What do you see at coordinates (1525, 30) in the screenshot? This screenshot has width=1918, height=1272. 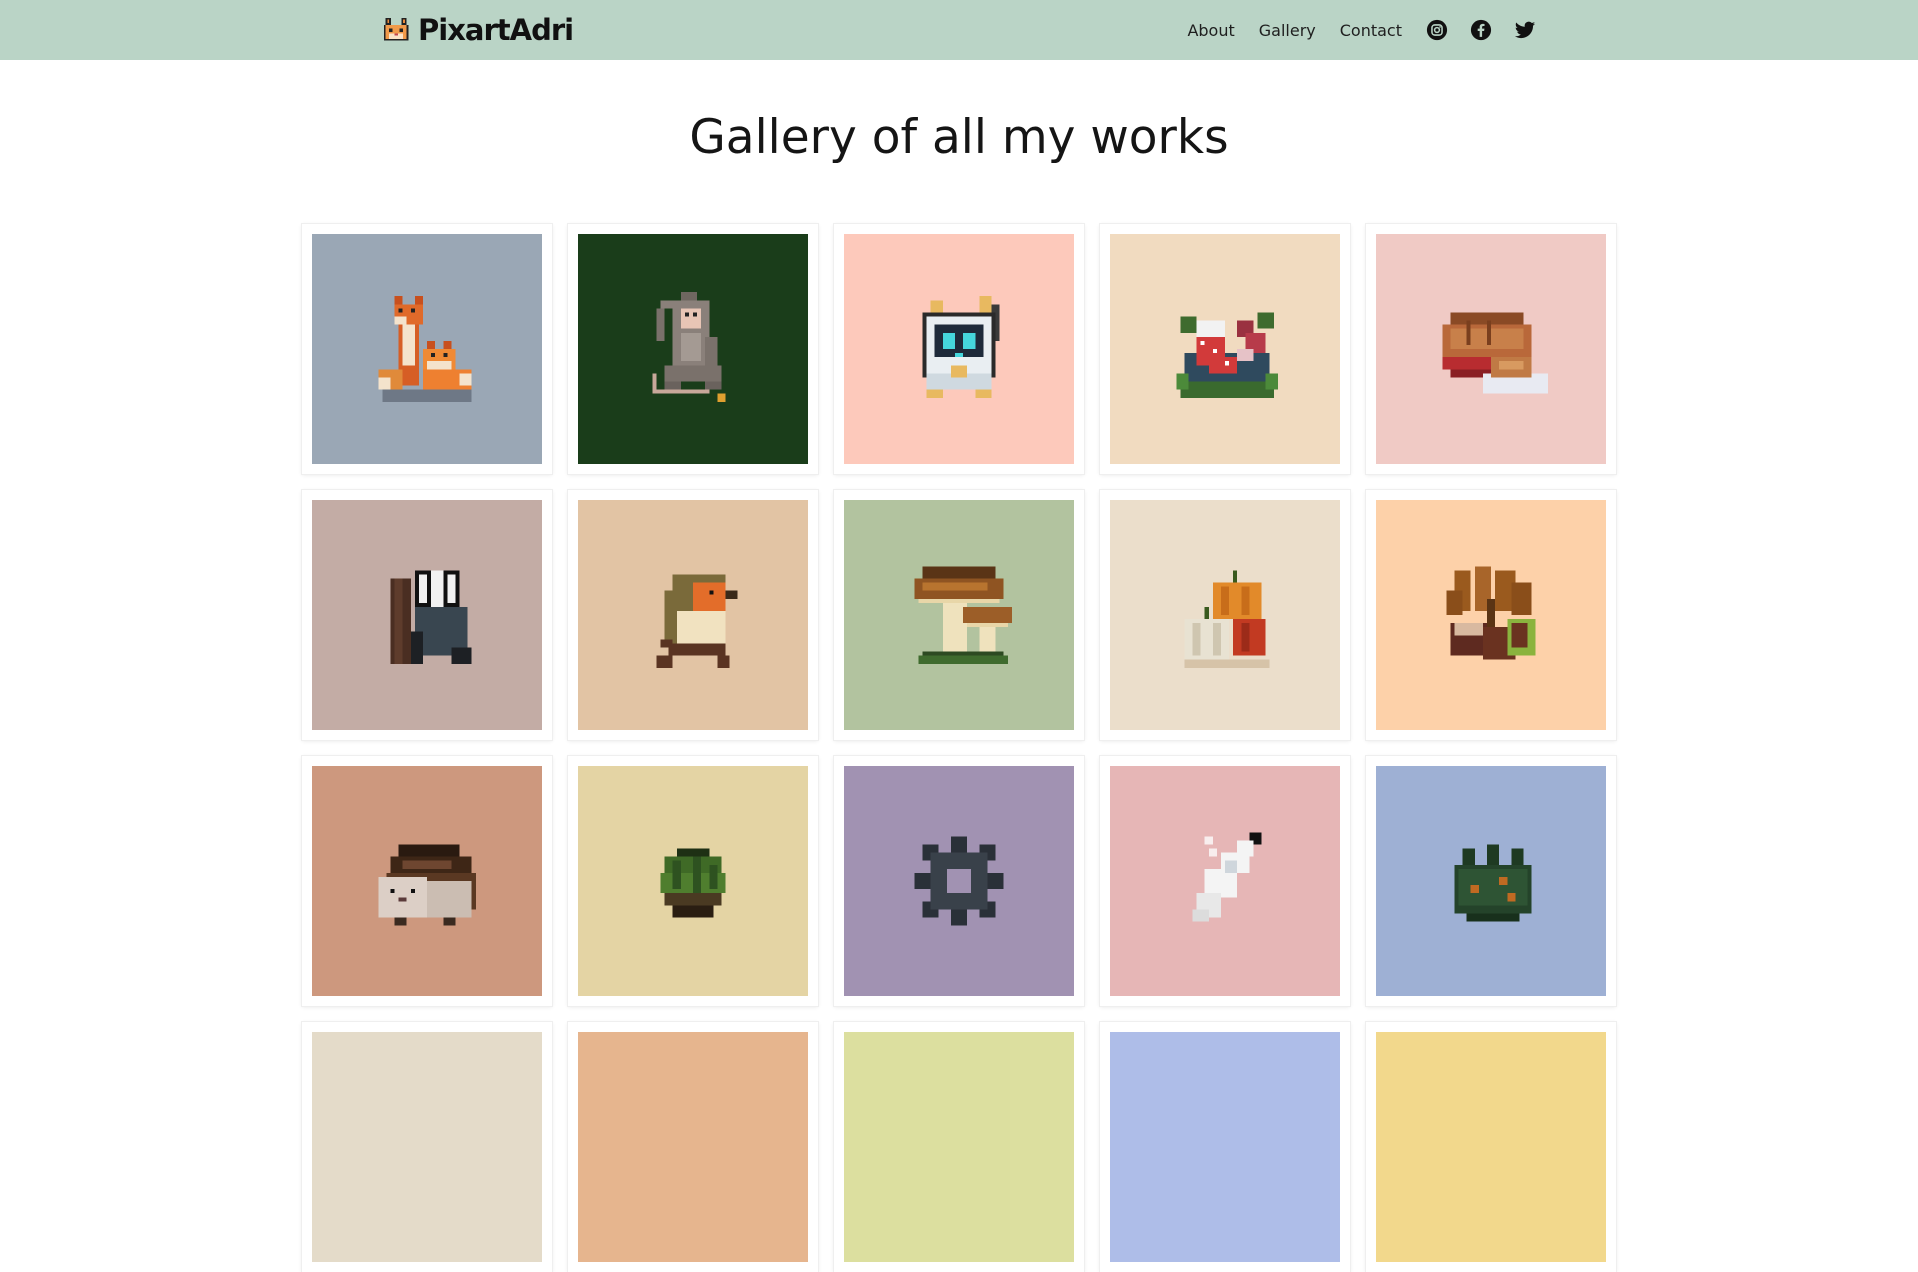 I see `twitter-icon` at bounding box center [1525, 30].